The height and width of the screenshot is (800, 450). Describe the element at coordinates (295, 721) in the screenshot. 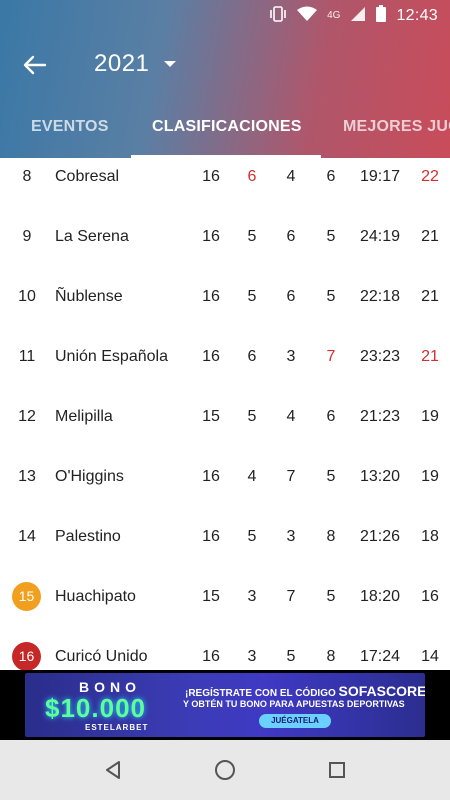

I see `ad-cta-button: JUÉGATELA` at that location.